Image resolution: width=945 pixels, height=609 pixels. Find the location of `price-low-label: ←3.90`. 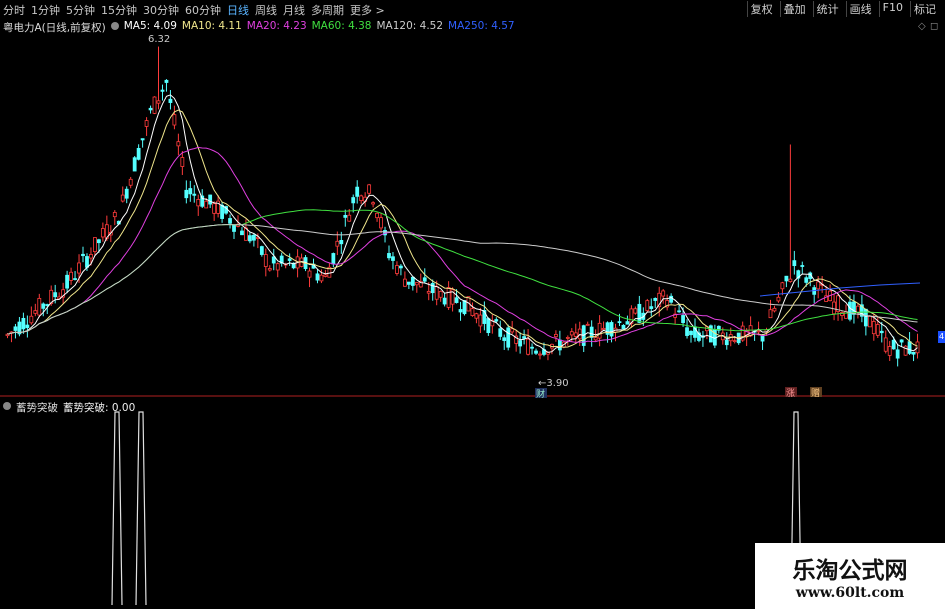

price-low-label: ←3.90 is located at coordinates (553, 383).